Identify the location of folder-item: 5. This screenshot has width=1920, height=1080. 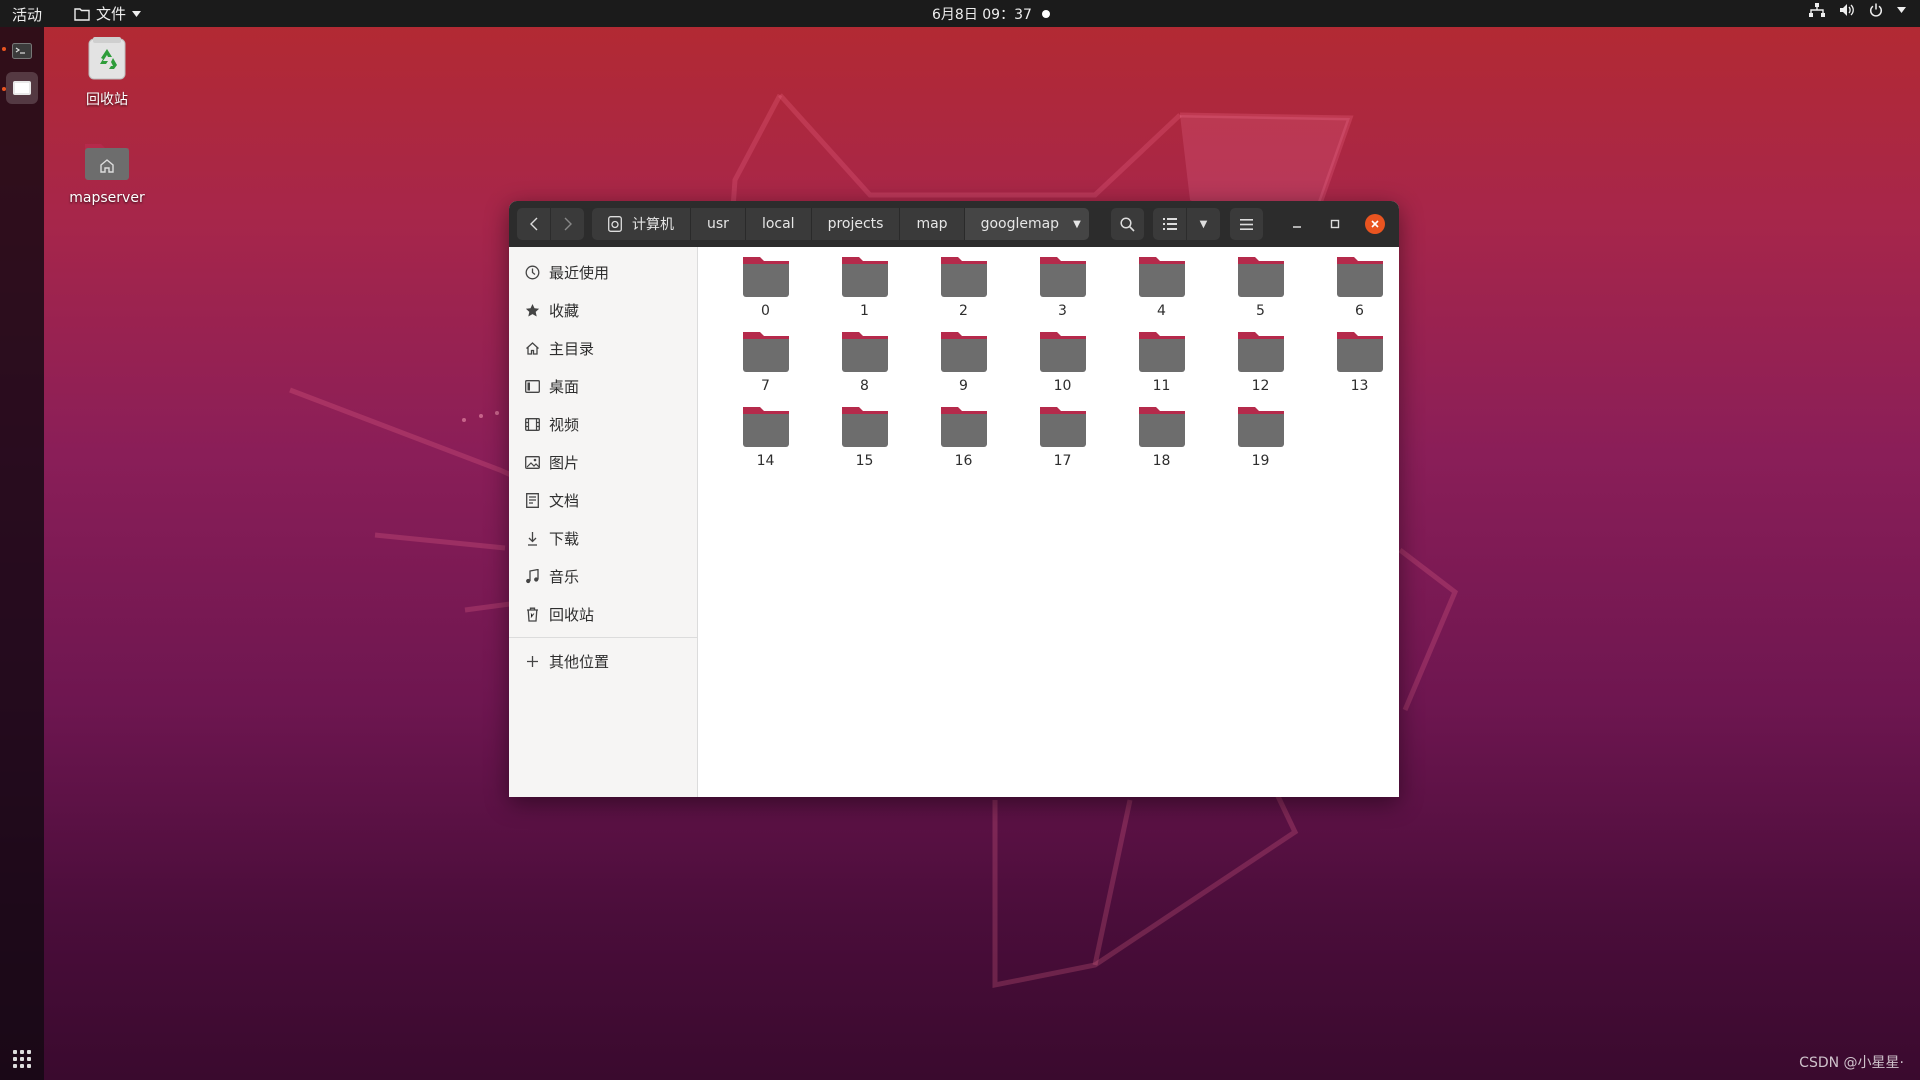
(1260, 292).